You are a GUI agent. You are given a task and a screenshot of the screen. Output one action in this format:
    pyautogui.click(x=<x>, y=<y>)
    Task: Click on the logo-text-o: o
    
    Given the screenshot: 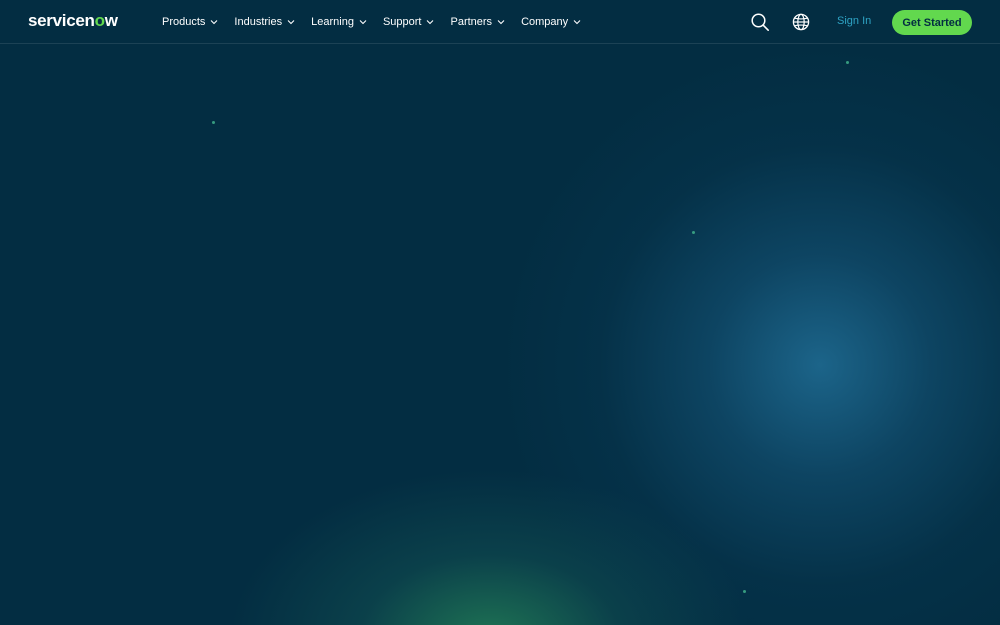 What is the action you would take?
    pyautogui.click(x=99, y=20)
    